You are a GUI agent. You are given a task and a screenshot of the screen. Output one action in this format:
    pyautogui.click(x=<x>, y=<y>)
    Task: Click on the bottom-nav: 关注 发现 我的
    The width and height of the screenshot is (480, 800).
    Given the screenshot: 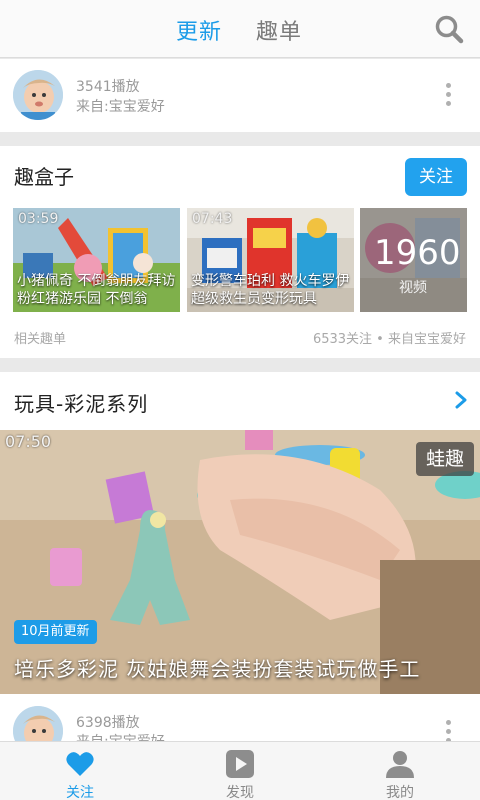 What is the action you would take?
    pyautogui.click(x=240, y=770)
    